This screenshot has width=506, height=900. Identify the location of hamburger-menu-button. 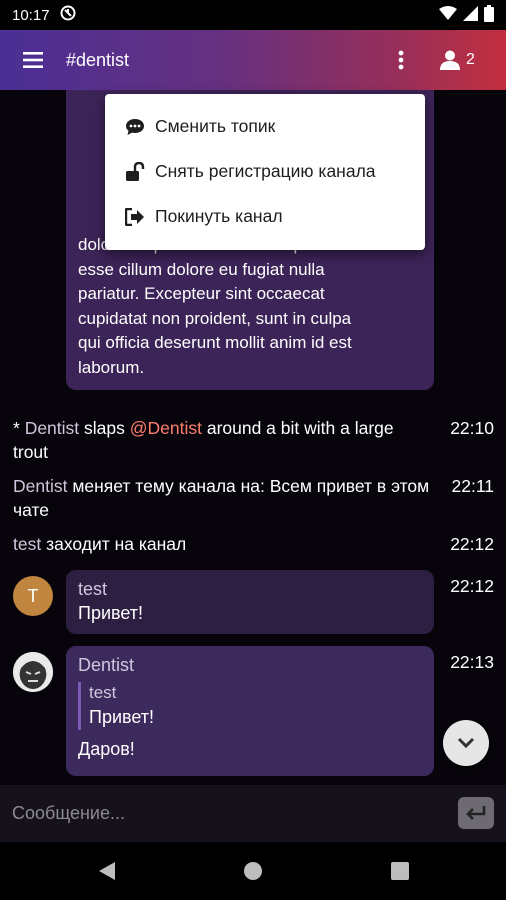
(33, 60).